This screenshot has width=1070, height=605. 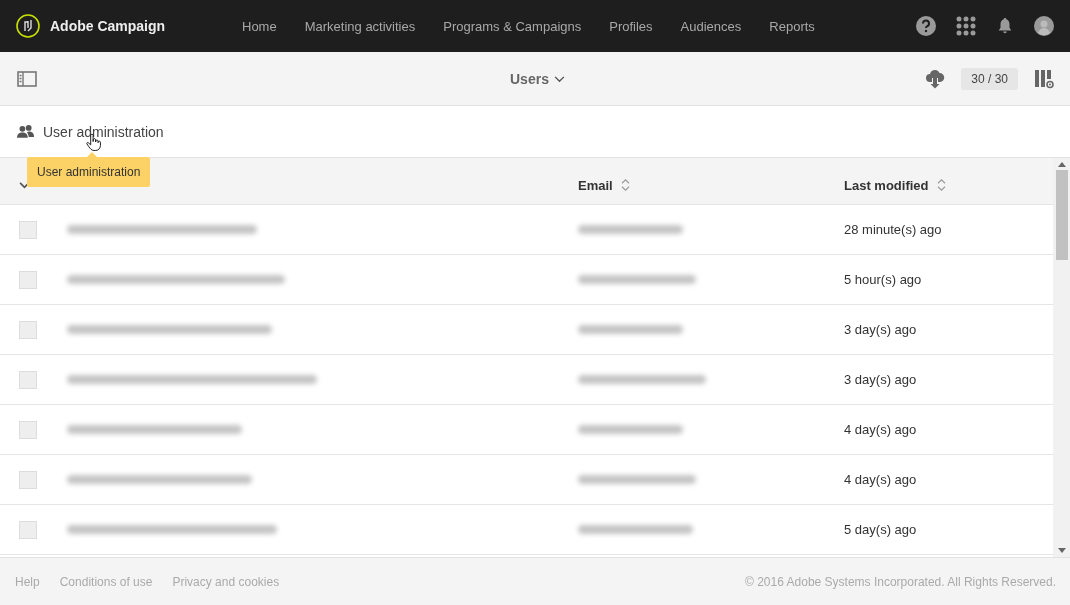 What do you see at coordinates (537, 79) in the screenshot?
I see `view-dropdown: Users` at bounding box center [537, 79].